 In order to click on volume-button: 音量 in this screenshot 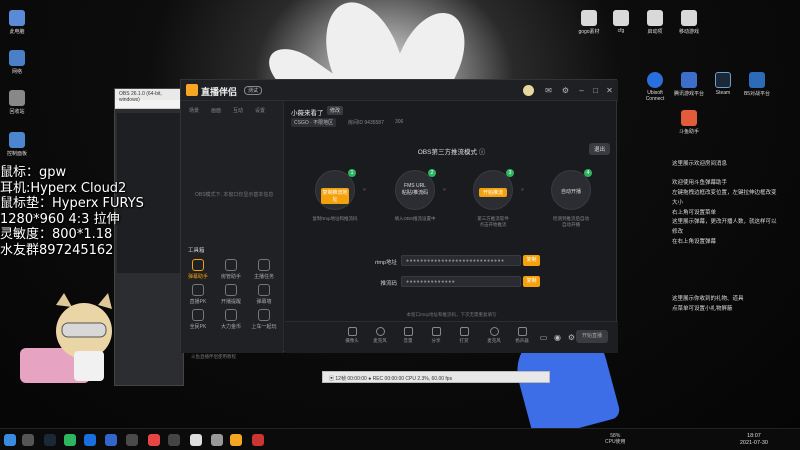, I will do `click(408, 335)`.